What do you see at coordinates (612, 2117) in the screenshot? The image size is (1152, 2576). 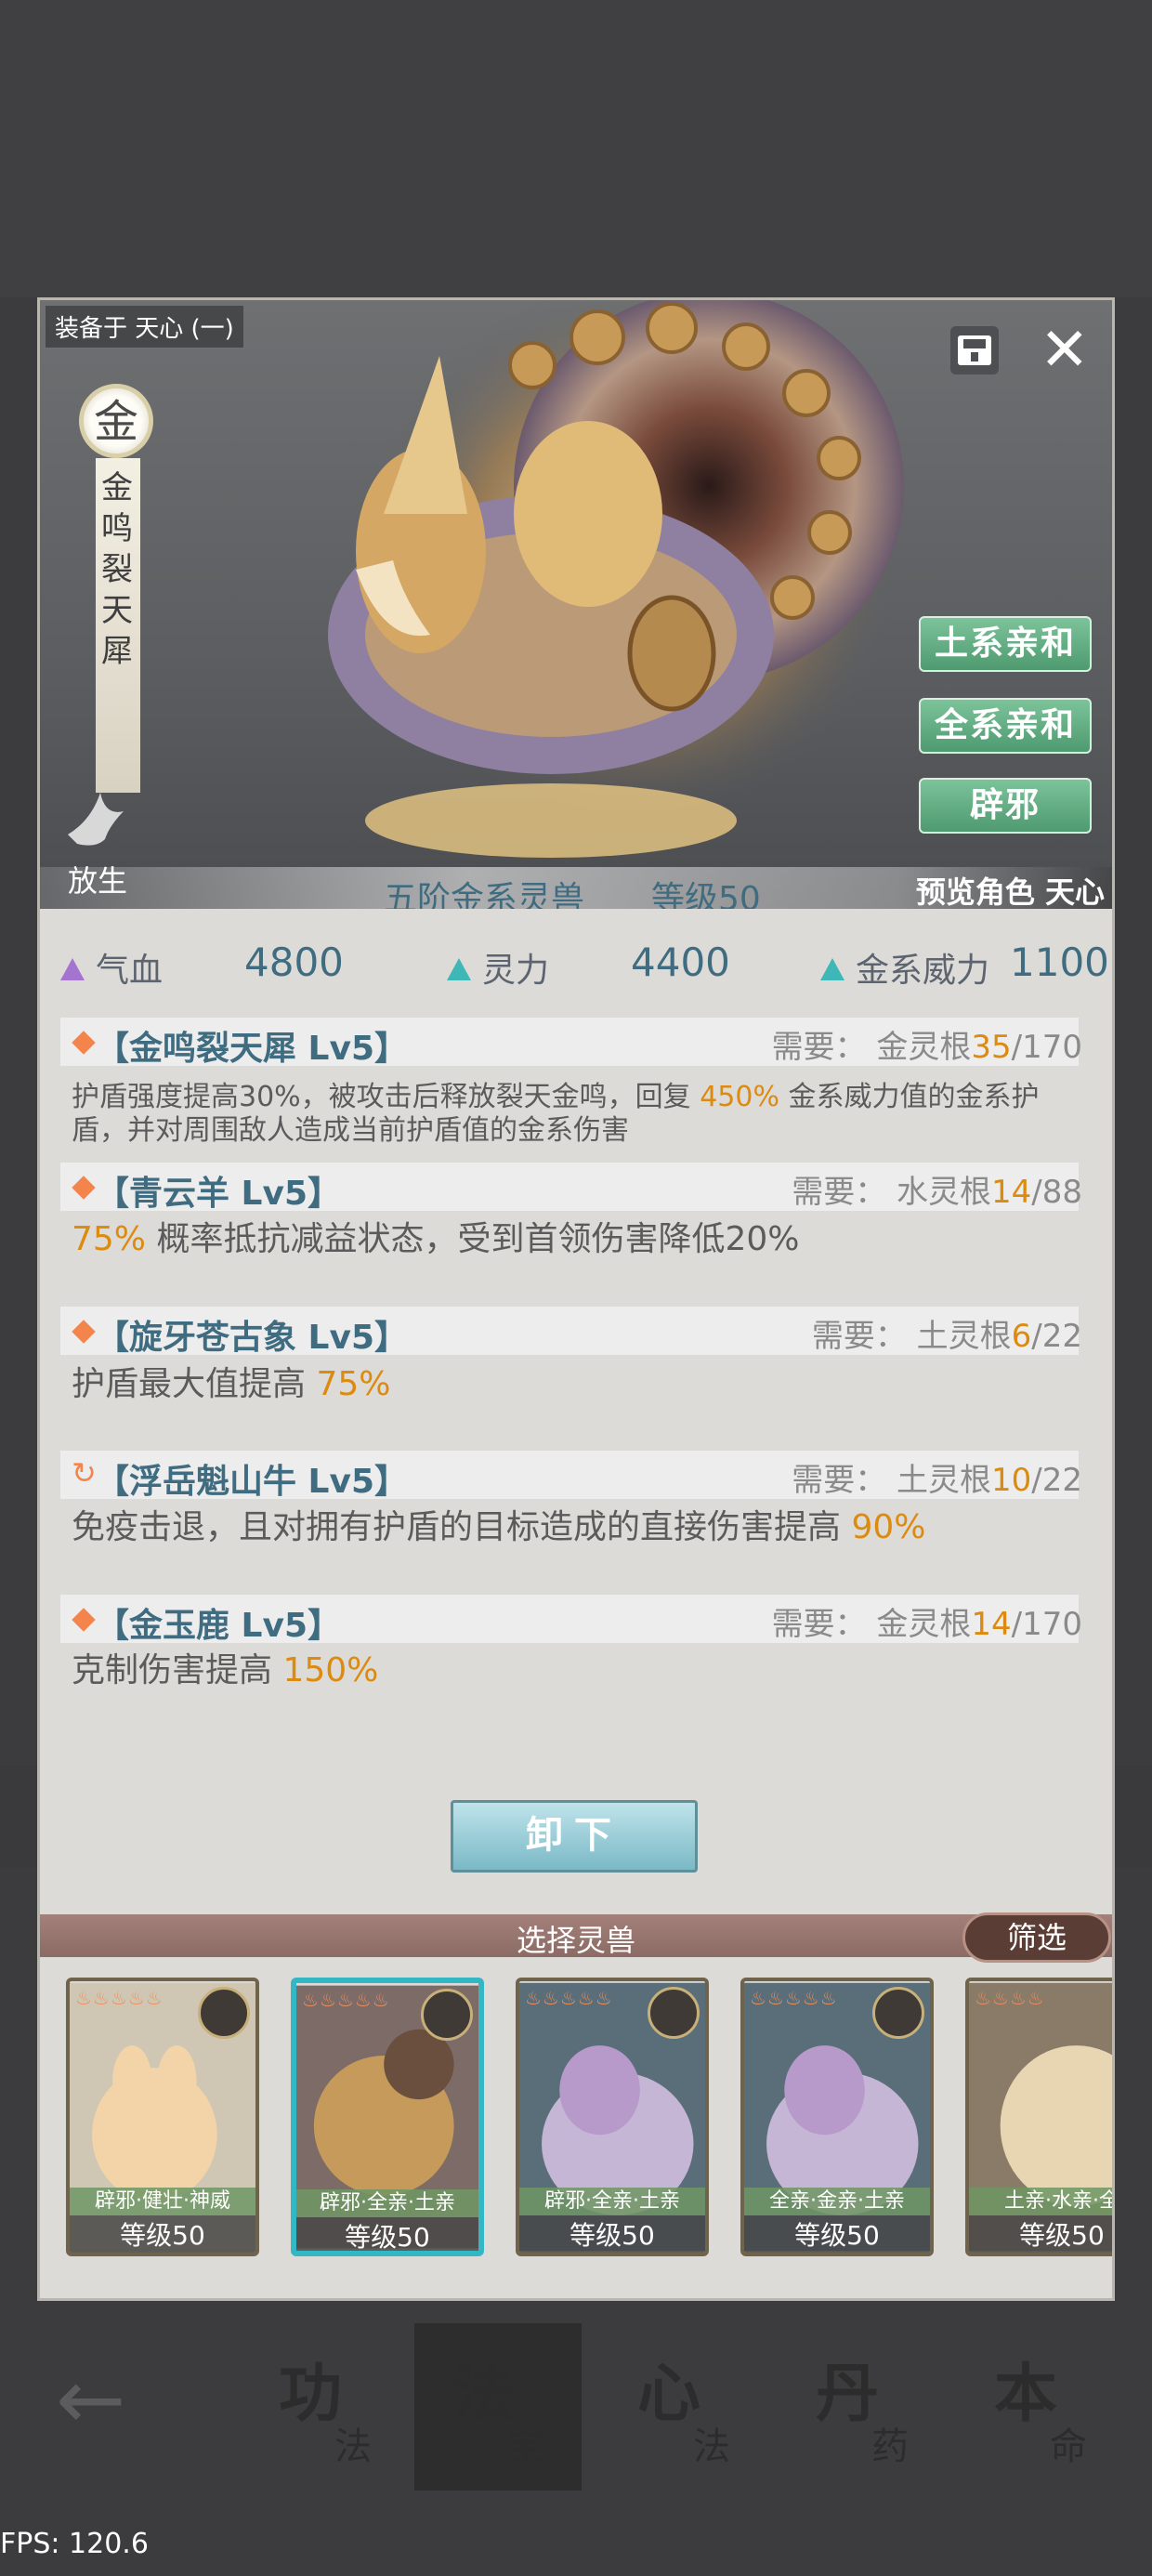 I see `beast-card: ♨♨♨♨♨ 辟邪·全亲·土亲 等级50` at bounding box center [612, 2117].